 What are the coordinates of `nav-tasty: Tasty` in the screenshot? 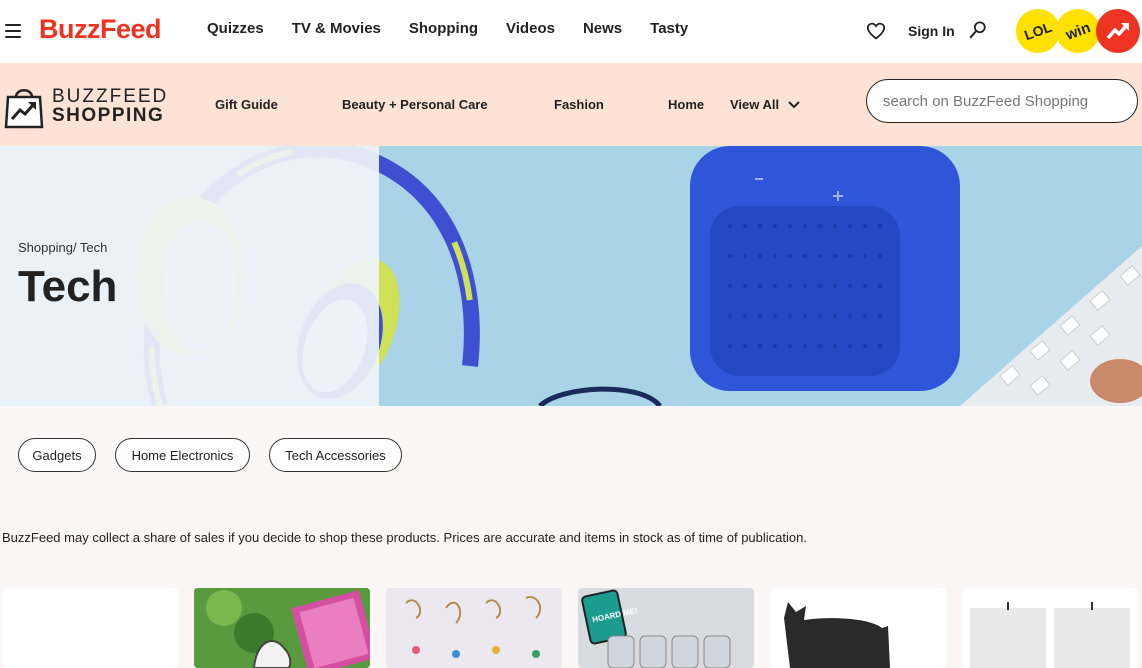 It's located at (669, 28).